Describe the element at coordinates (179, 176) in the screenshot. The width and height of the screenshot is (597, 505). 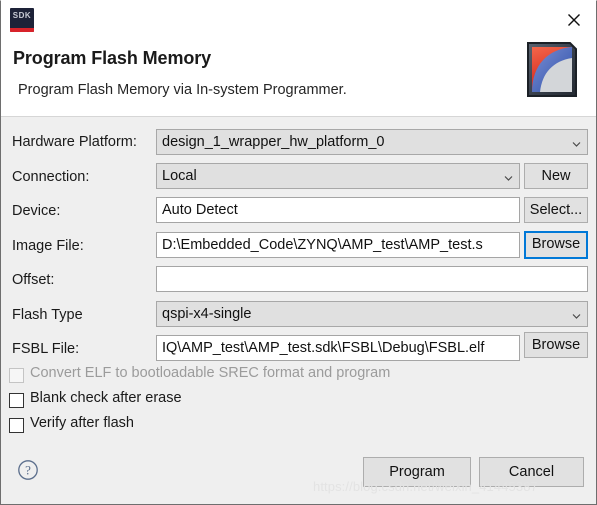
I see `connection-value: Local` at that location.